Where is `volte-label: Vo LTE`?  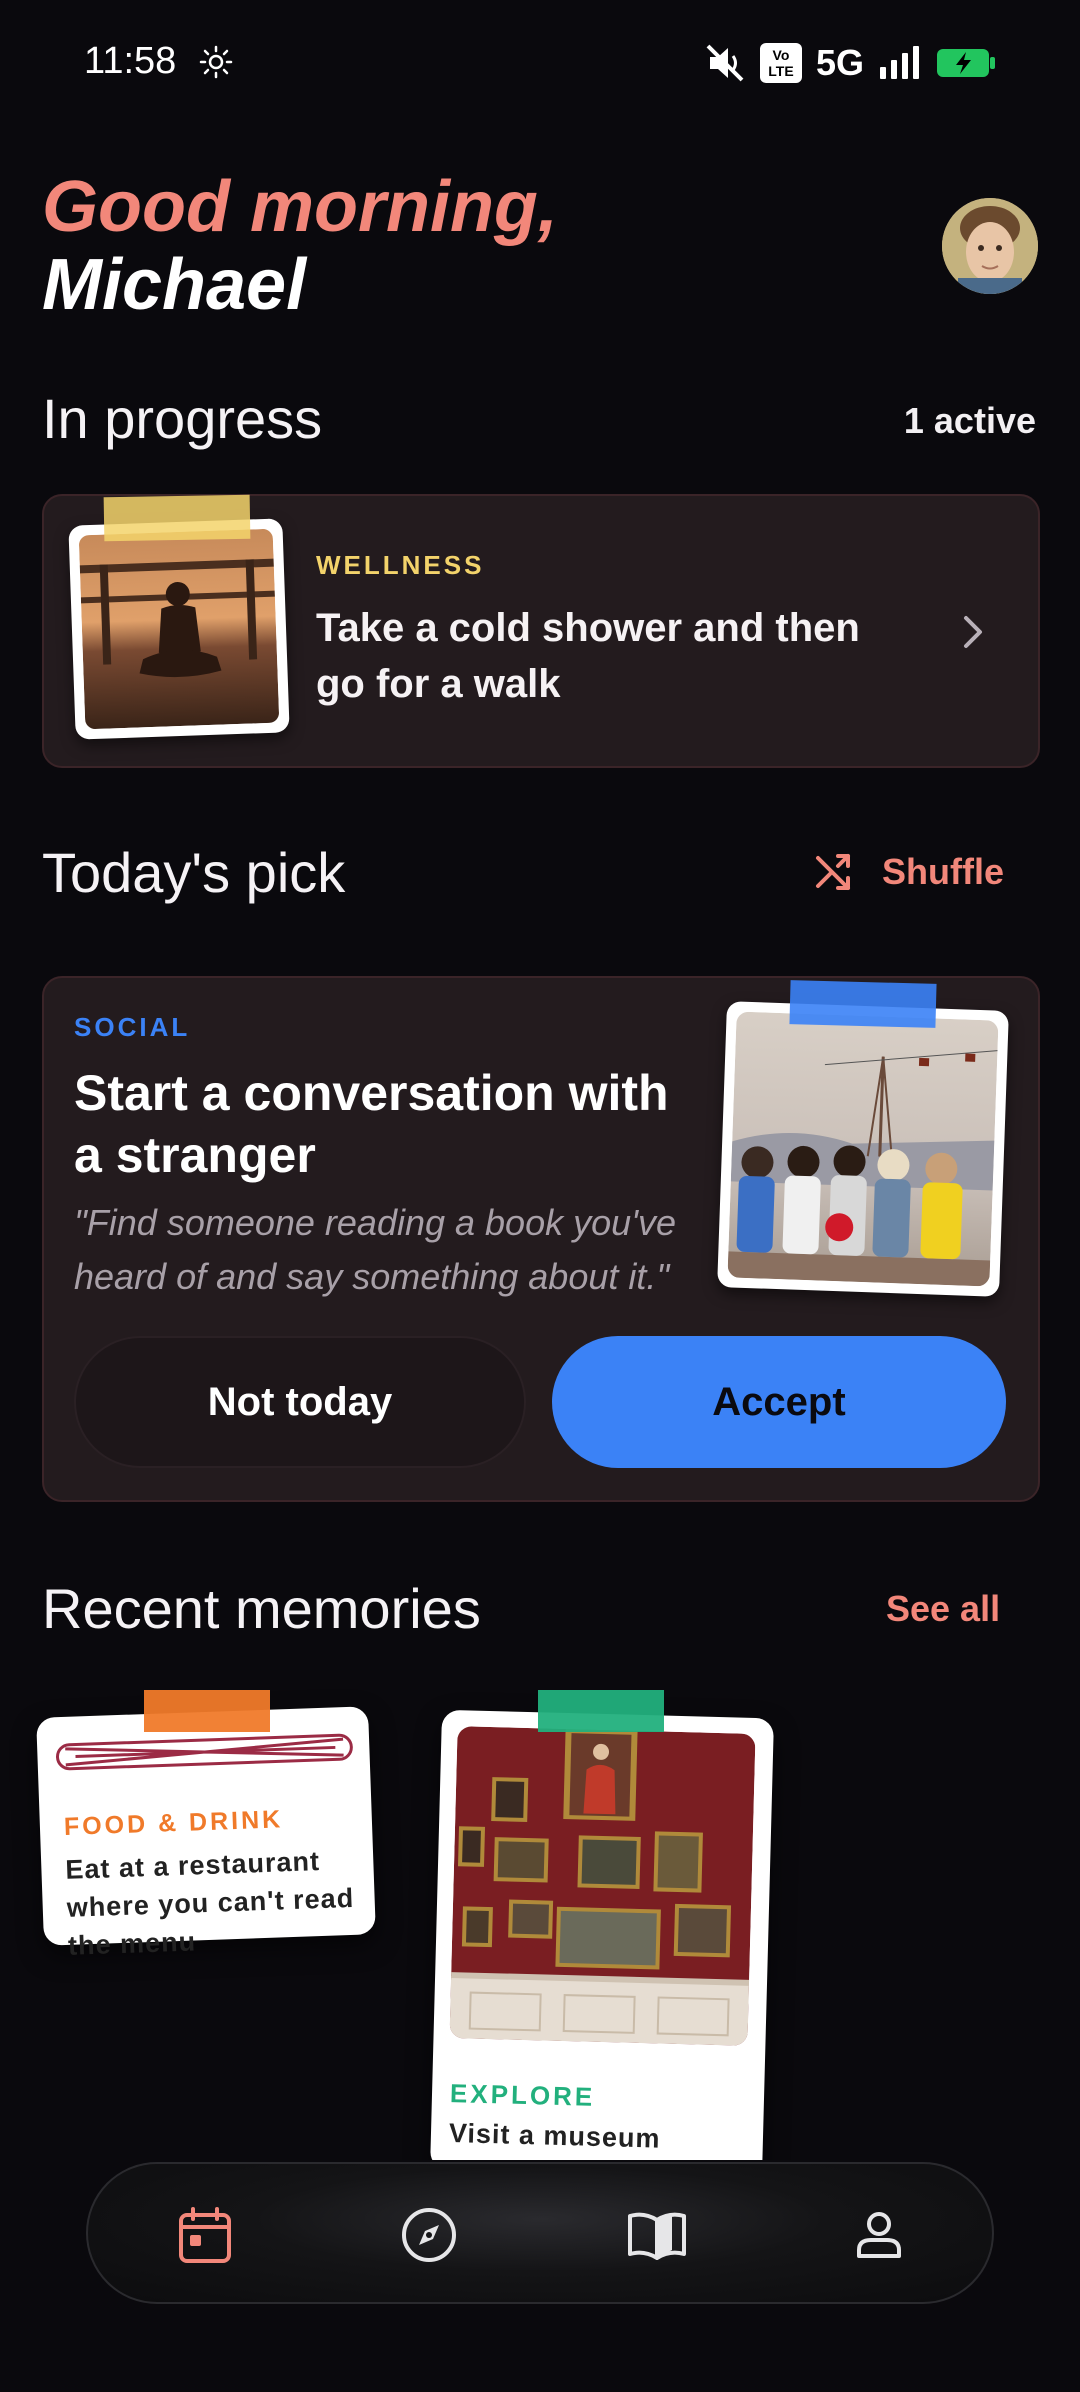
volte-label: Vo LTE is located at coordinates (781, 63).